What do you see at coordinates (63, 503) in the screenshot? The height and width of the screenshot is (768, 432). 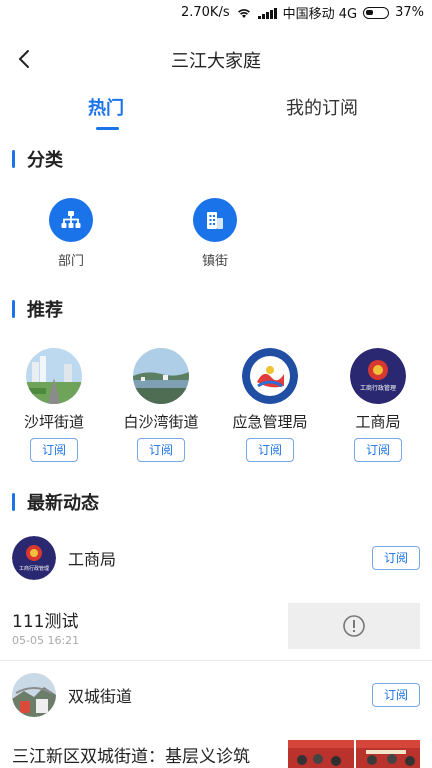 I see `section-title: 最新动态` at bounding box center [63, 503].